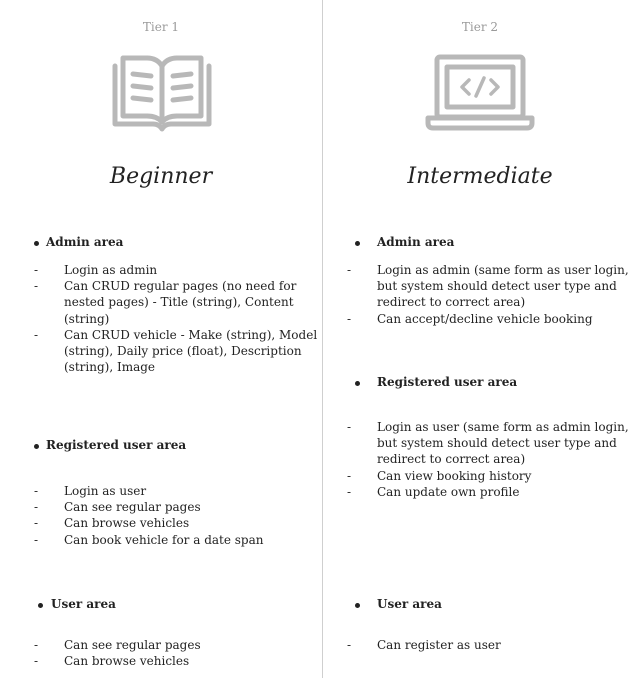 The height and width of the screenshot is (678, 637). What do you see at coordinates (480, 176) in the screenshot?
I see `tier-title: Intermediate` at bounding box center [480, 176].